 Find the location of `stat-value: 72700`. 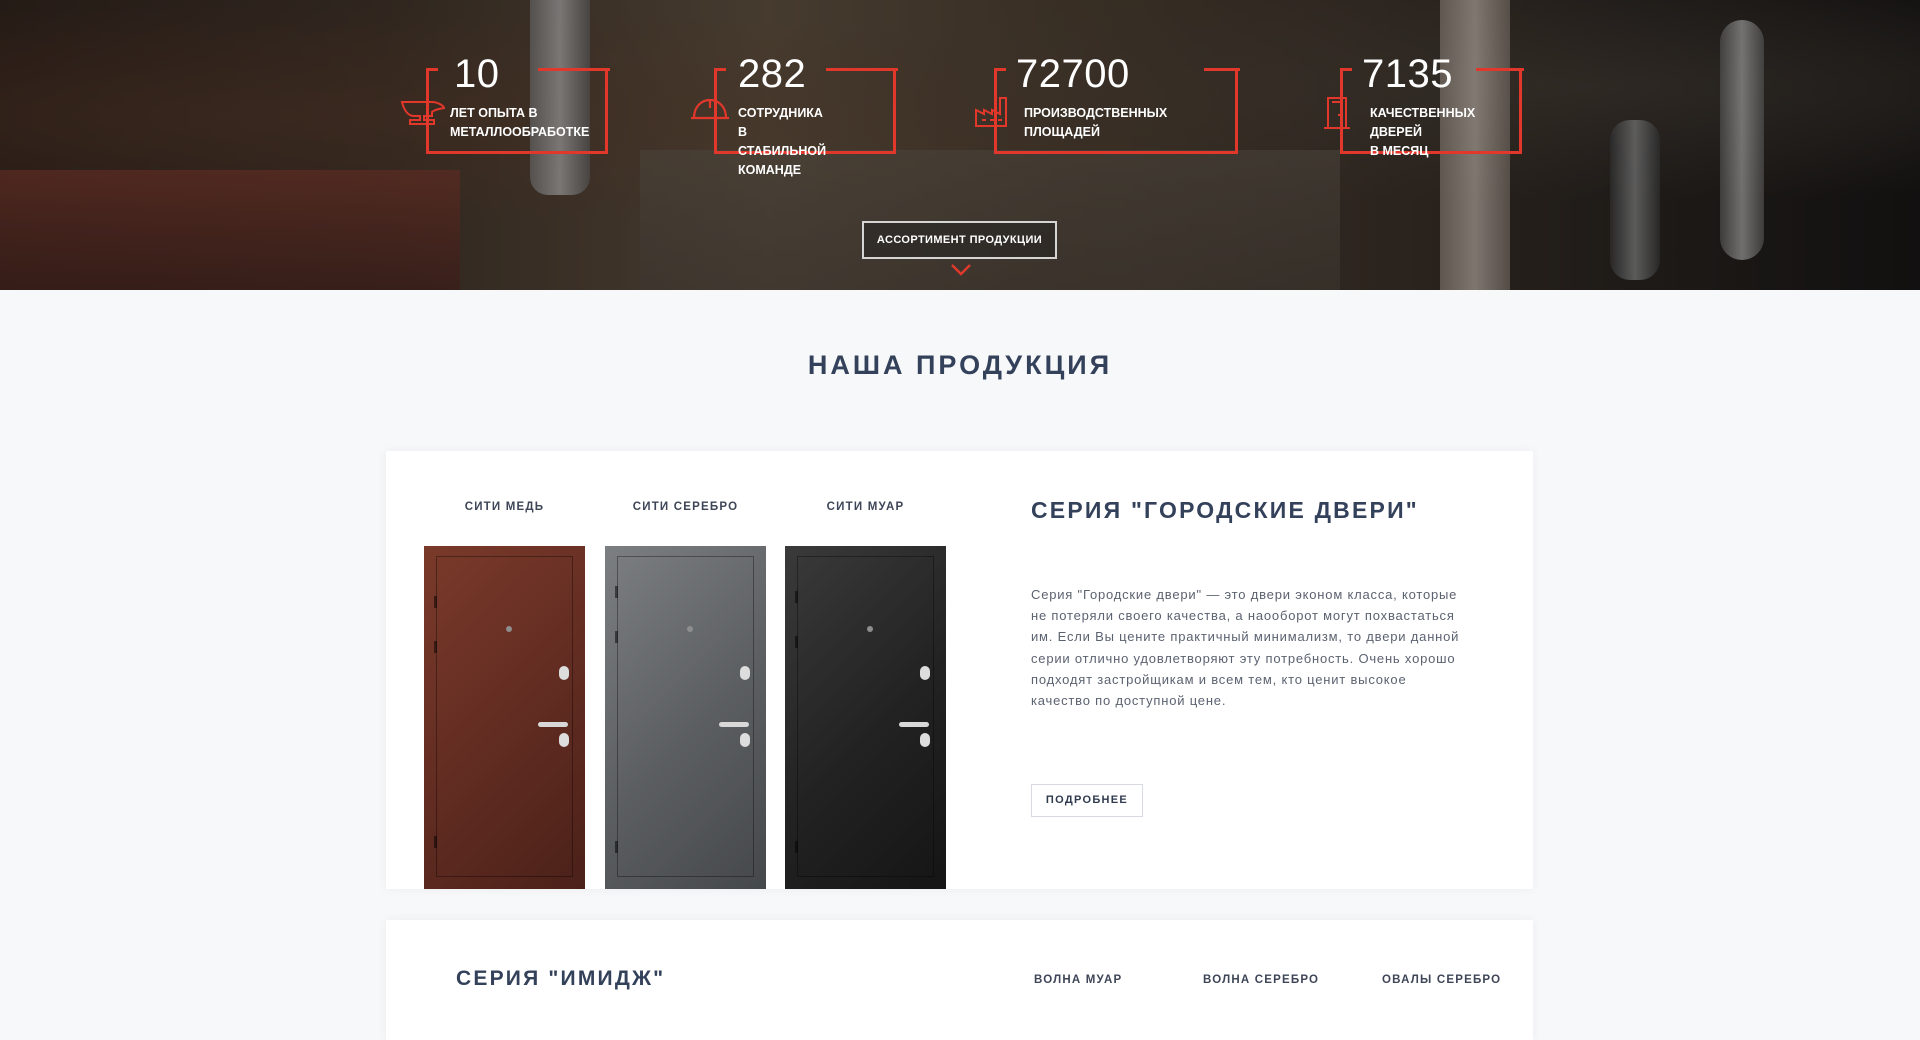

stat-value: 72700 is located at coordinates (1073, 74).